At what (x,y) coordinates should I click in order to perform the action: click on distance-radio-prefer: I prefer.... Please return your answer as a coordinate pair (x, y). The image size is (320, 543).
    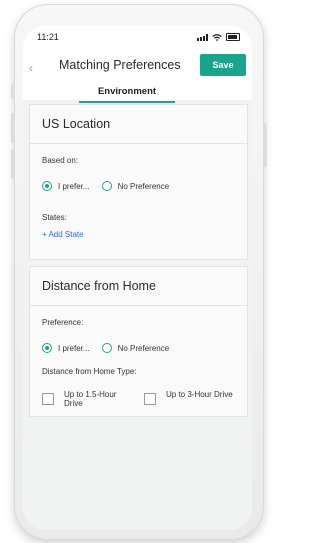
    Looking at the image, I should click on (66, 348).